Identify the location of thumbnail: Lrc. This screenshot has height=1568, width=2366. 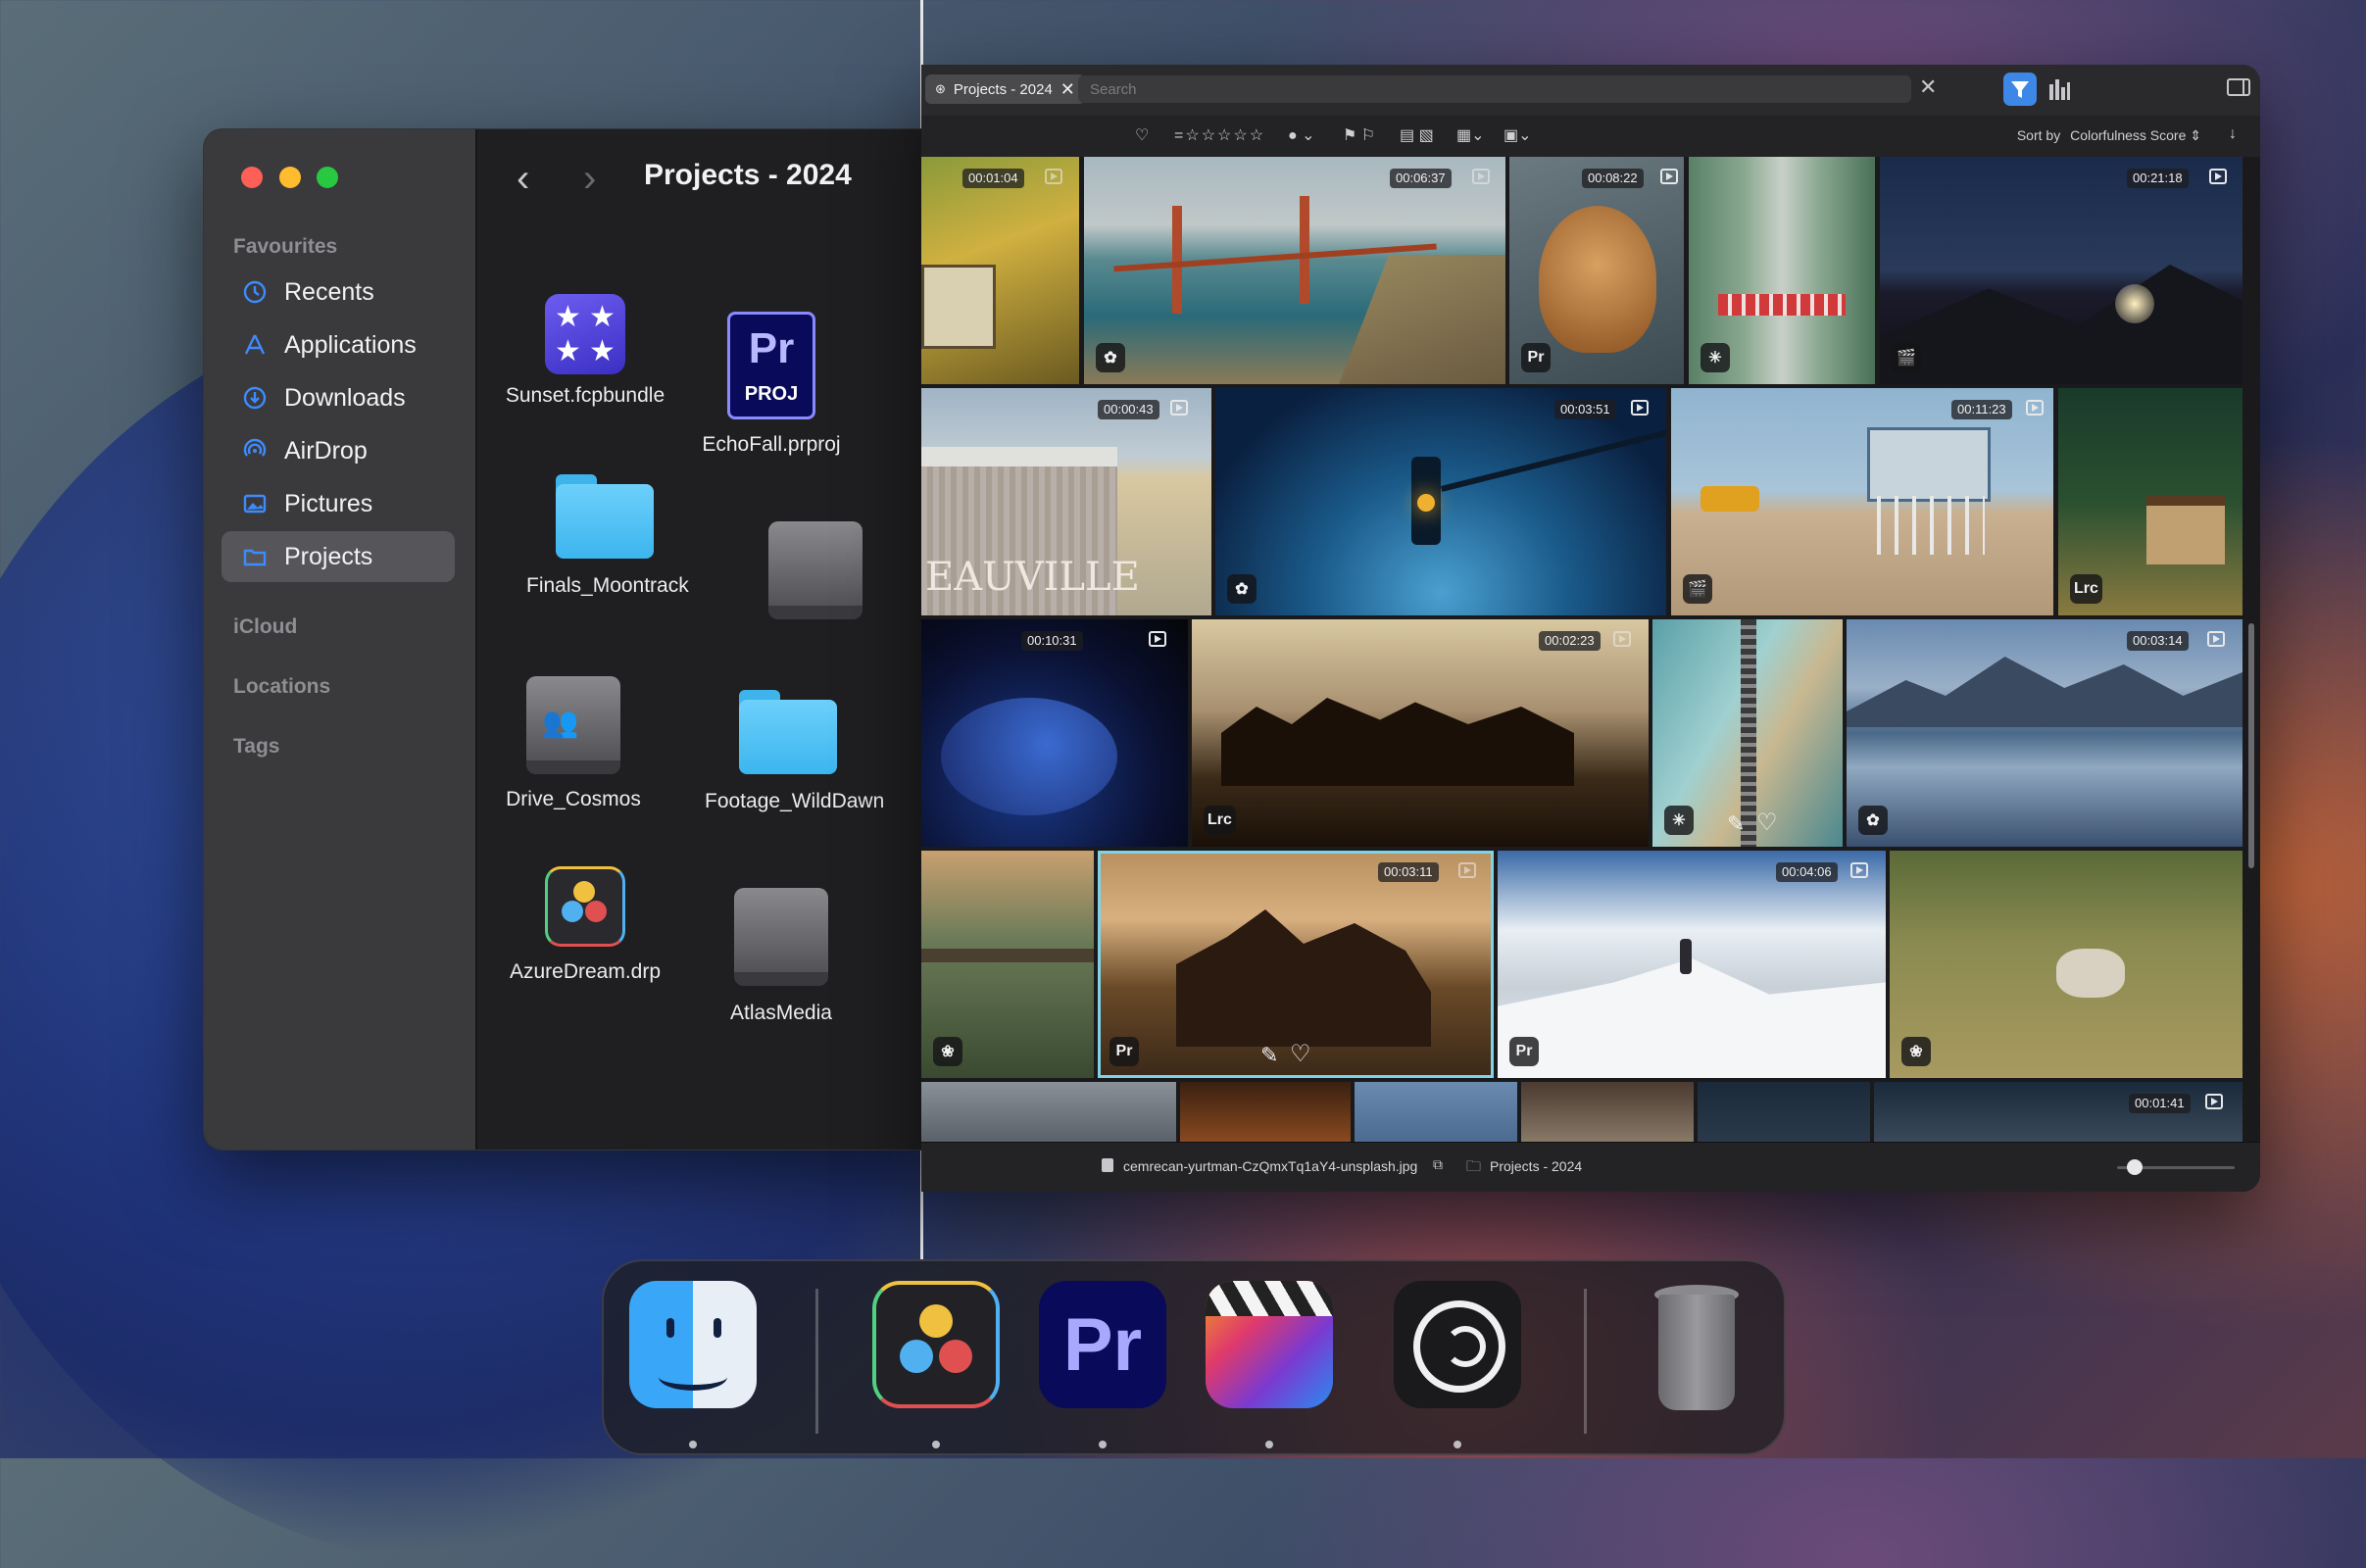
(2150, 501).